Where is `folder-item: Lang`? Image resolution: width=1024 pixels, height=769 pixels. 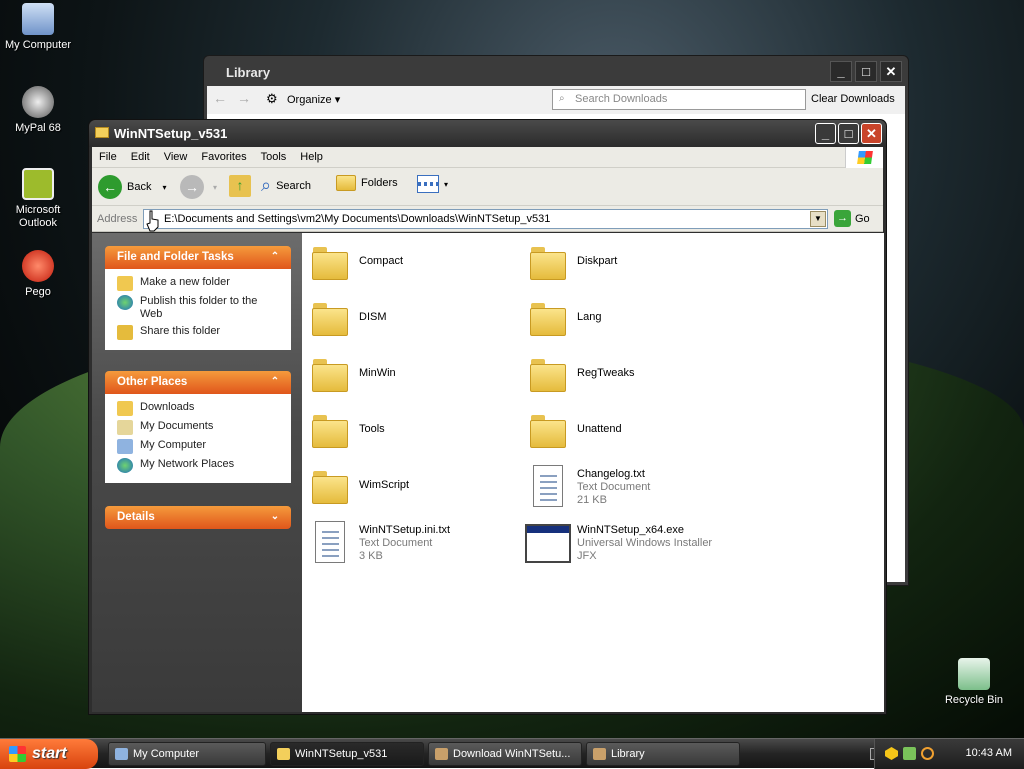
folder-item: Lang is located at coordinates (631, 322).